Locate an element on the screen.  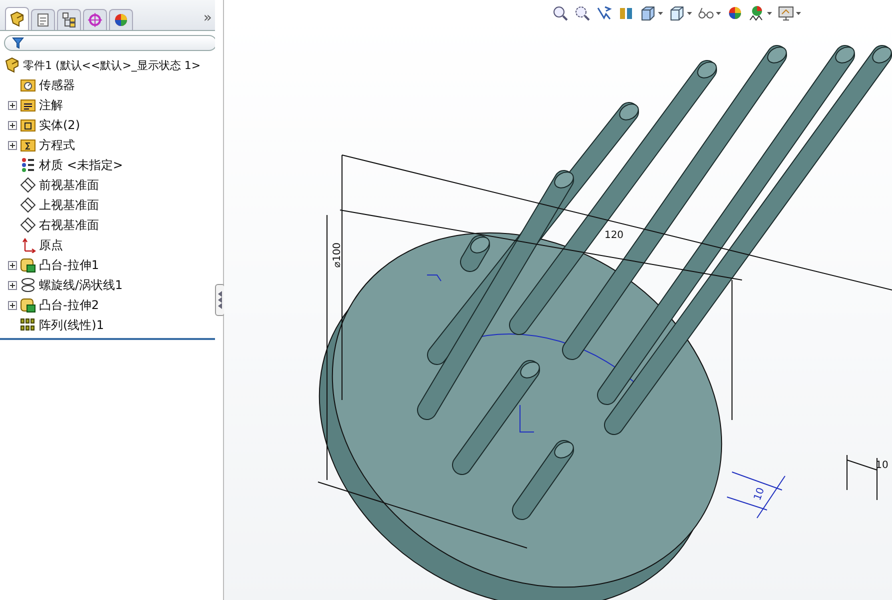
filter-field is located at coordinates (110, 43).